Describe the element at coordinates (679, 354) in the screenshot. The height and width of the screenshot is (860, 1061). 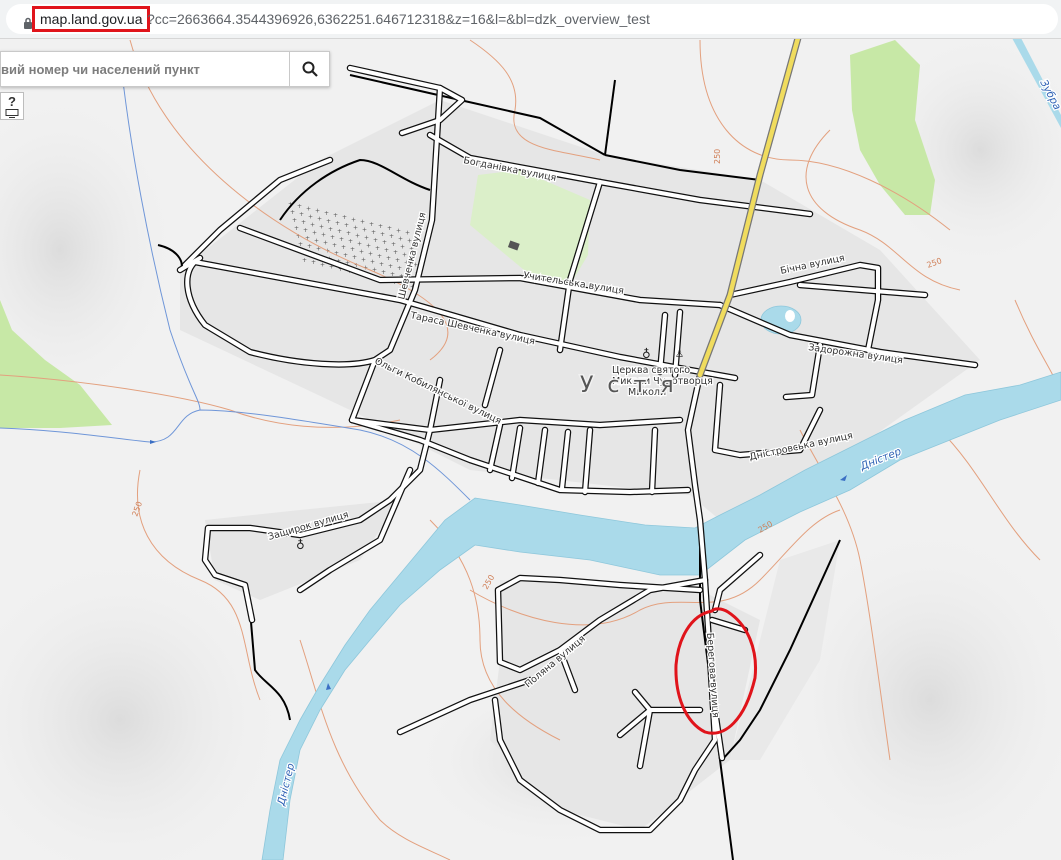
I see `monument-icon: ♙` at that location.